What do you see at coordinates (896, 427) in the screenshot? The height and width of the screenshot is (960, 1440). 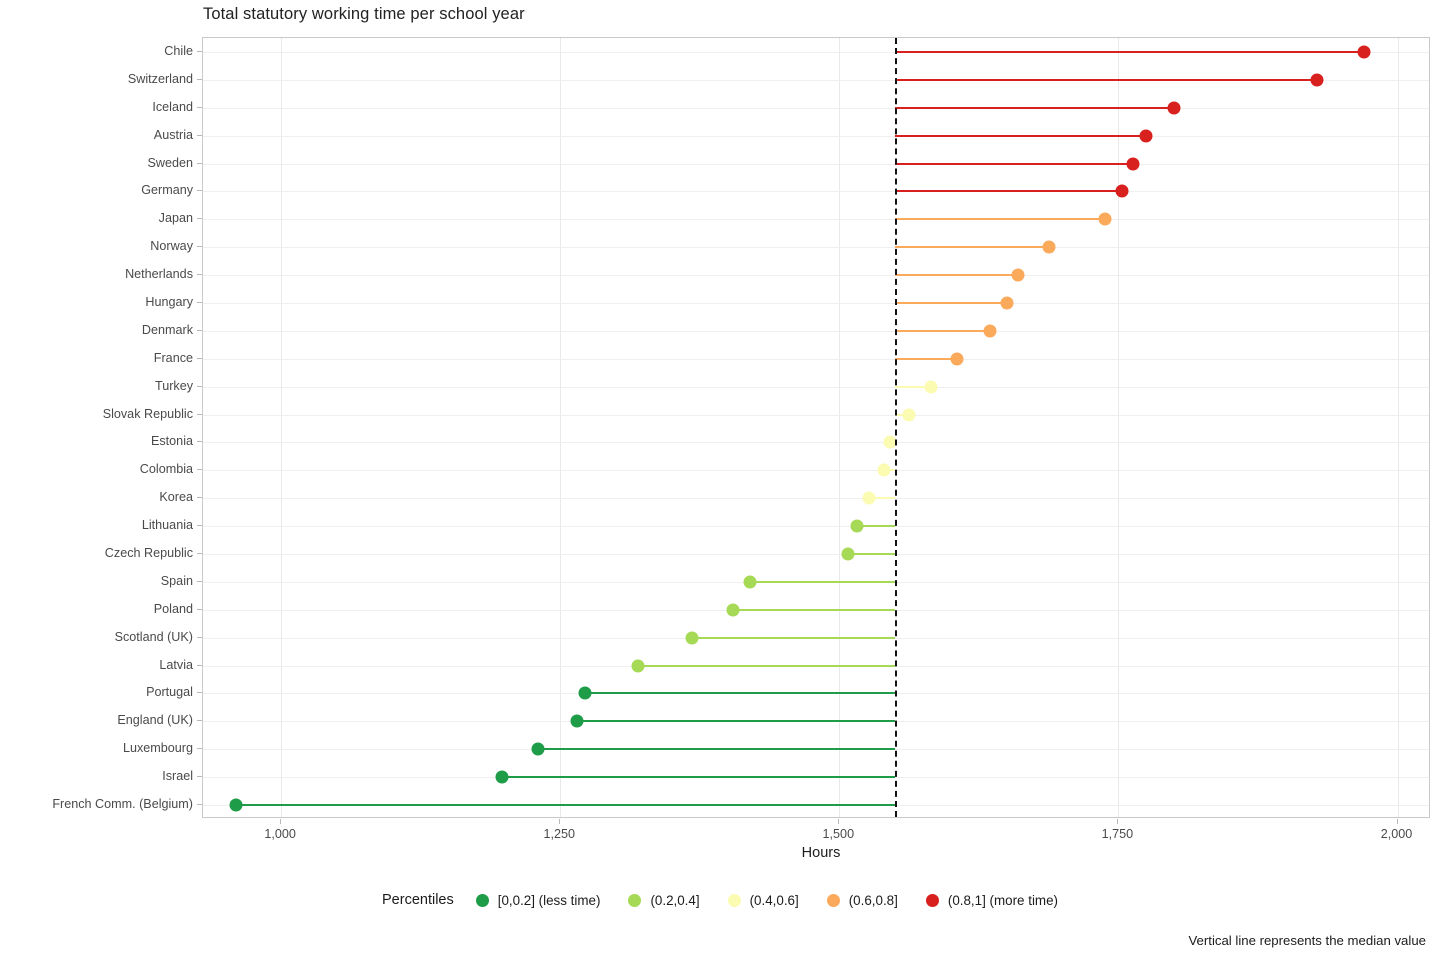 I see `median-reference-line` at bounding box center [896, 427].